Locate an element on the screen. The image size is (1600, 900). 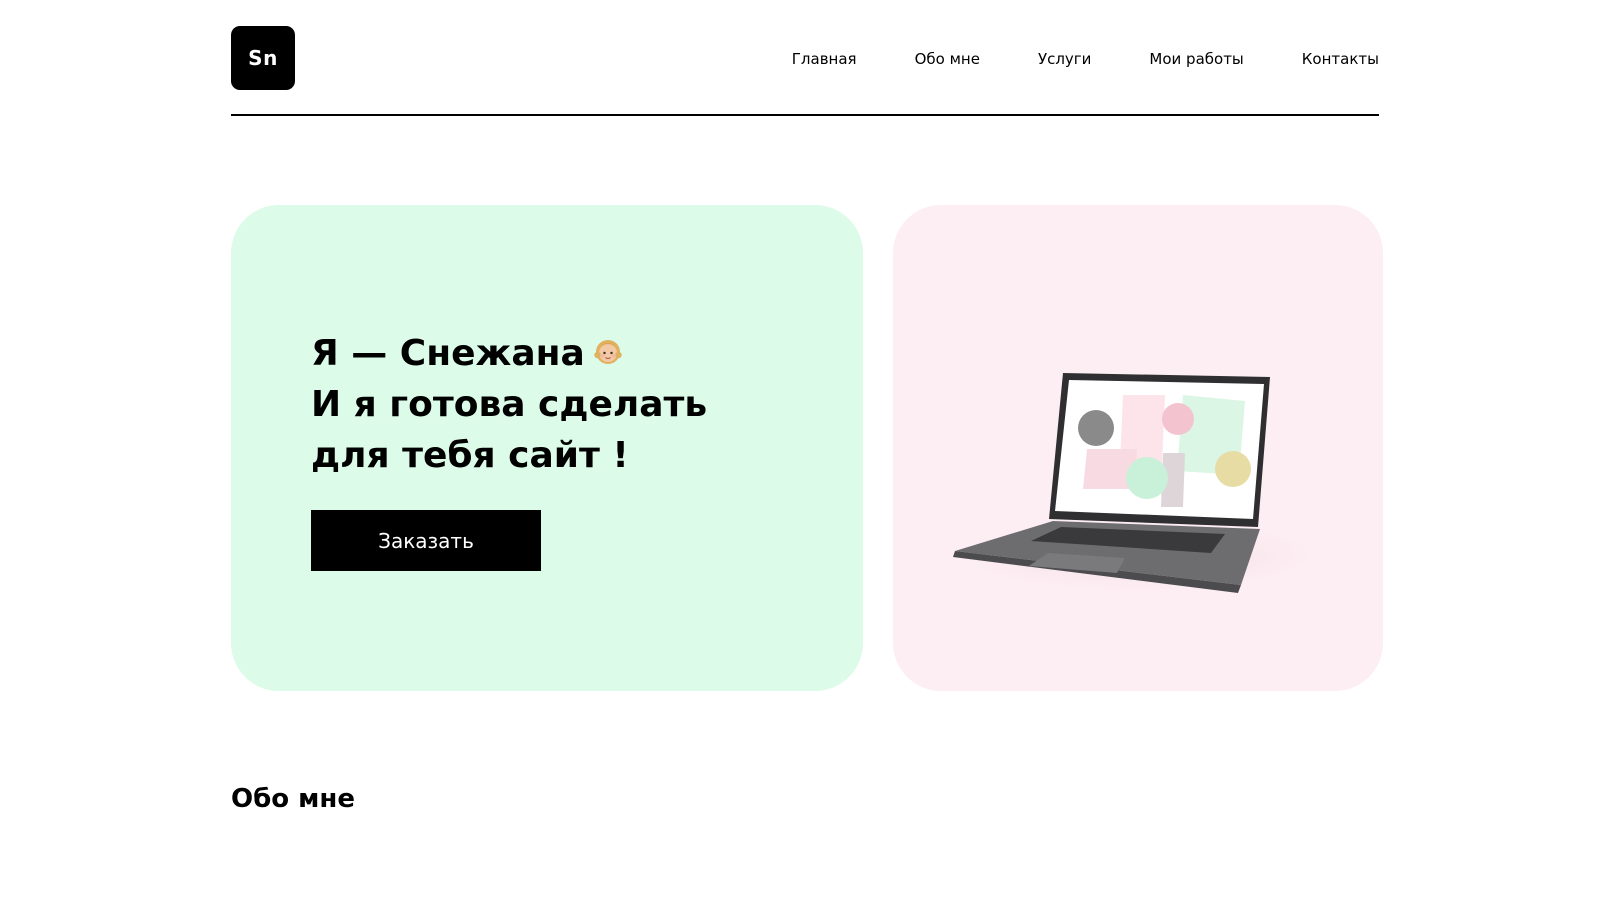
logo-text: Sn is located at coordinates (263, 58).